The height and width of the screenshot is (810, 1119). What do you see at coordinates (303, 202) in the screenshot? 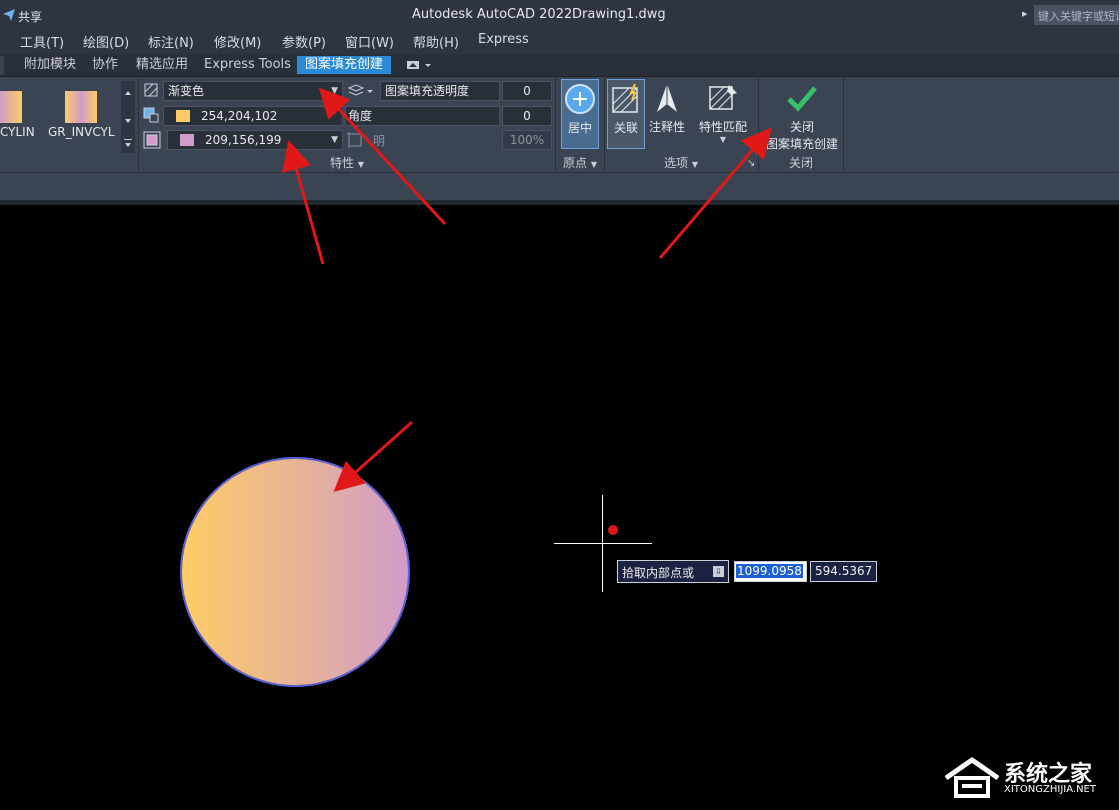
I see `arrow-to-color2` at bounding box center [303, 202].